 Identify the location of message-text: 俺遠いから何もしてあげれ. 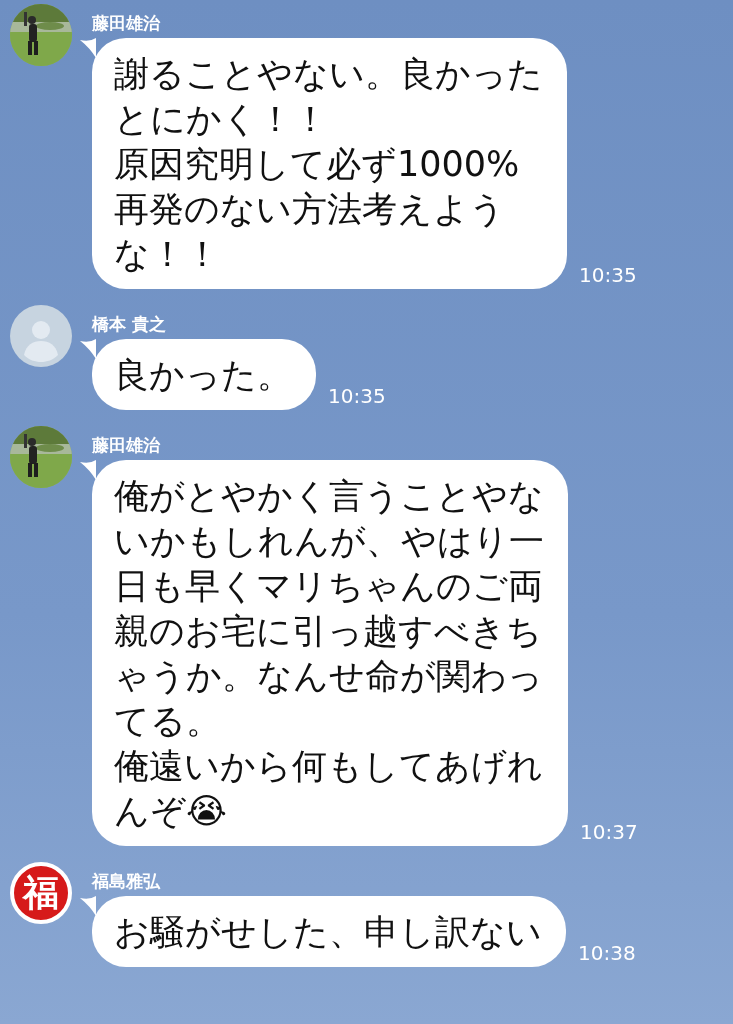
(329, 766).